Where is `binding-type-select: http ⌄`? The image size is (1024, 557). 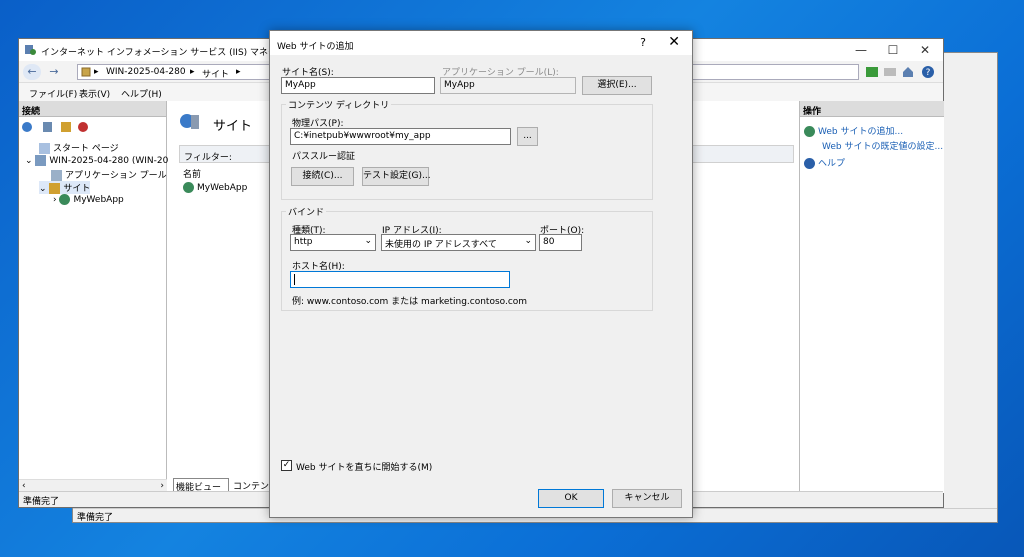 binding-type-select: http ⌄ is located at coordinates (333, 242).